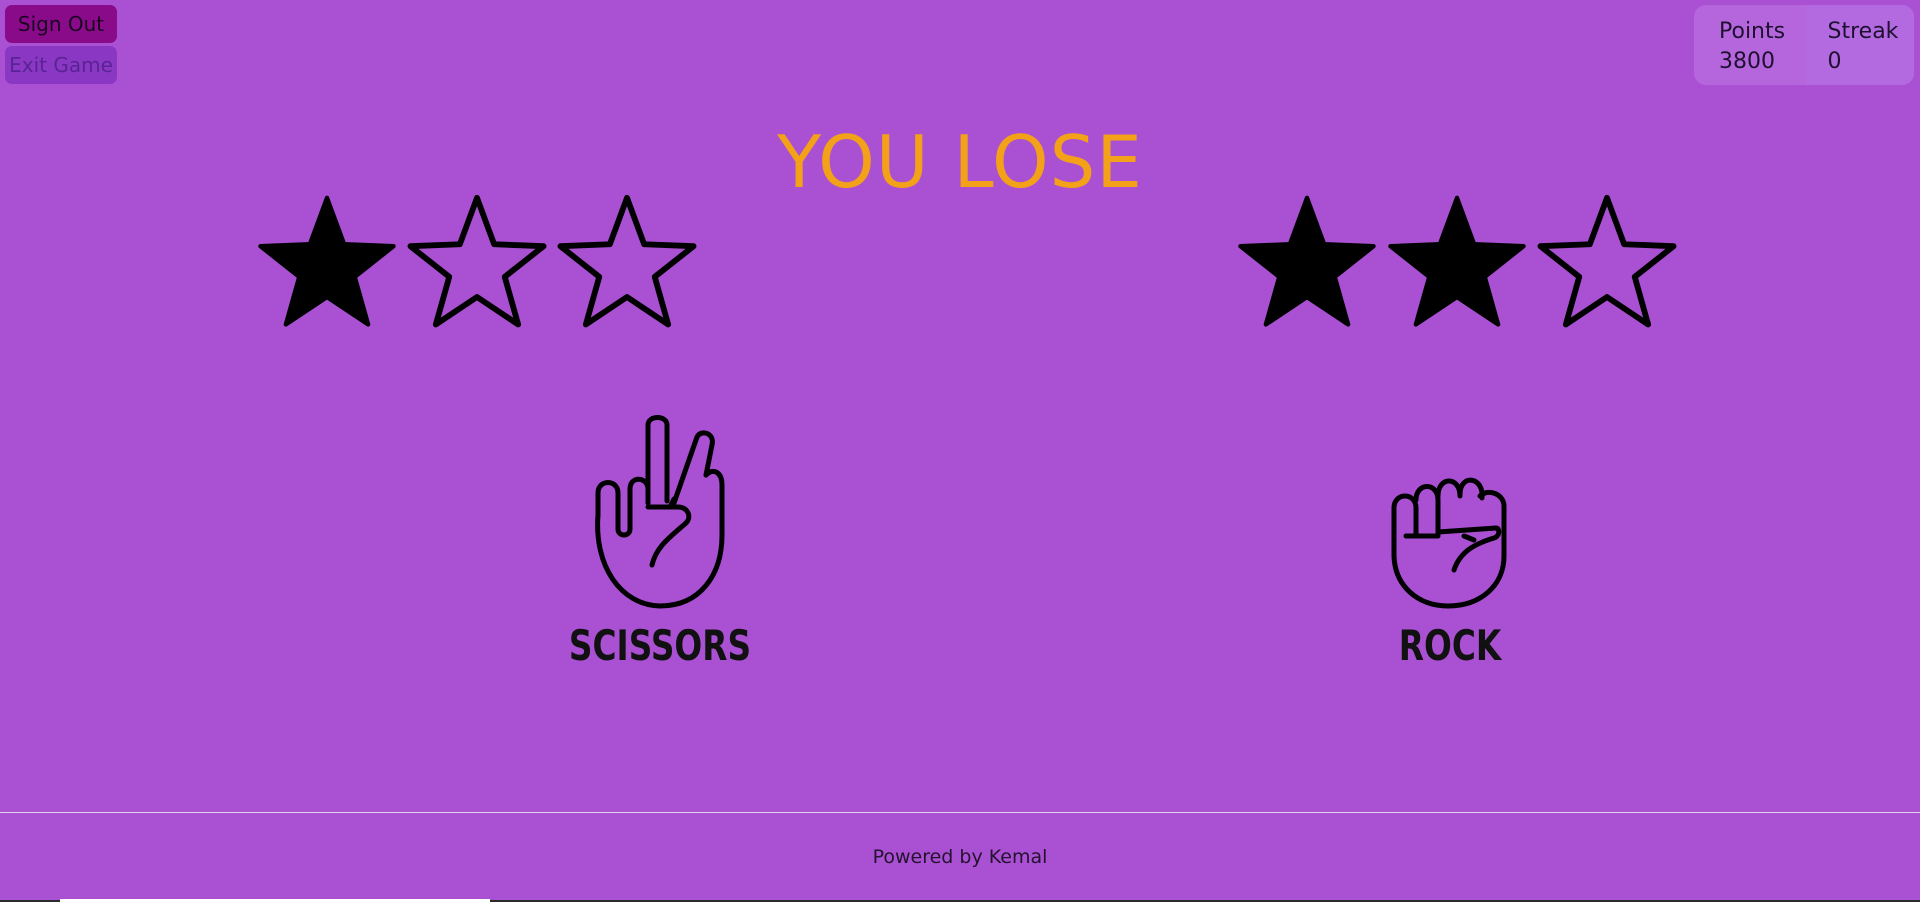  What do you see at coordinates (660, 512) in the screenshot?
I see `scissors-hand-icon` at bounding box center [660, 512].